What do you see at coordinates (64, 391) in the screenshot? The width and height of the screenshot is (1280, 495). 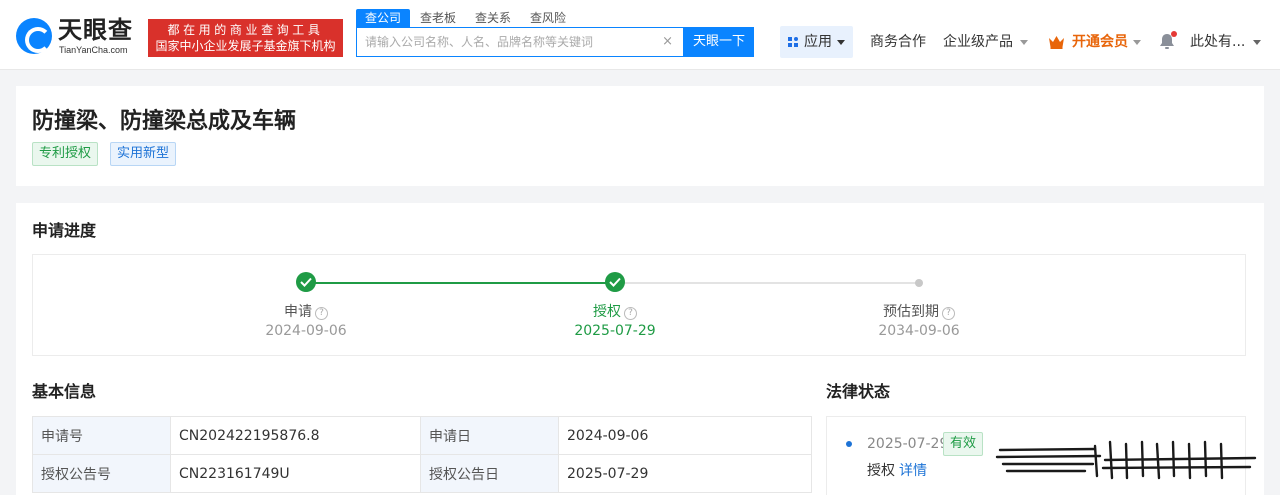 I see `basic-info-heading: 基本信息` at bounding box center [64, 391].